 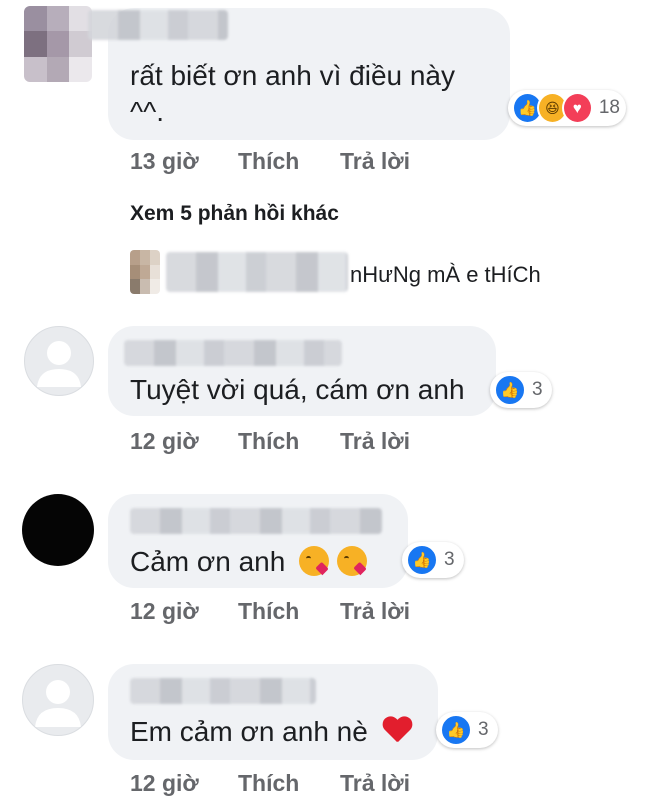 I want to click on reaction-summary: 👍 😆 ♥ 18, so click(x=567, y=108).